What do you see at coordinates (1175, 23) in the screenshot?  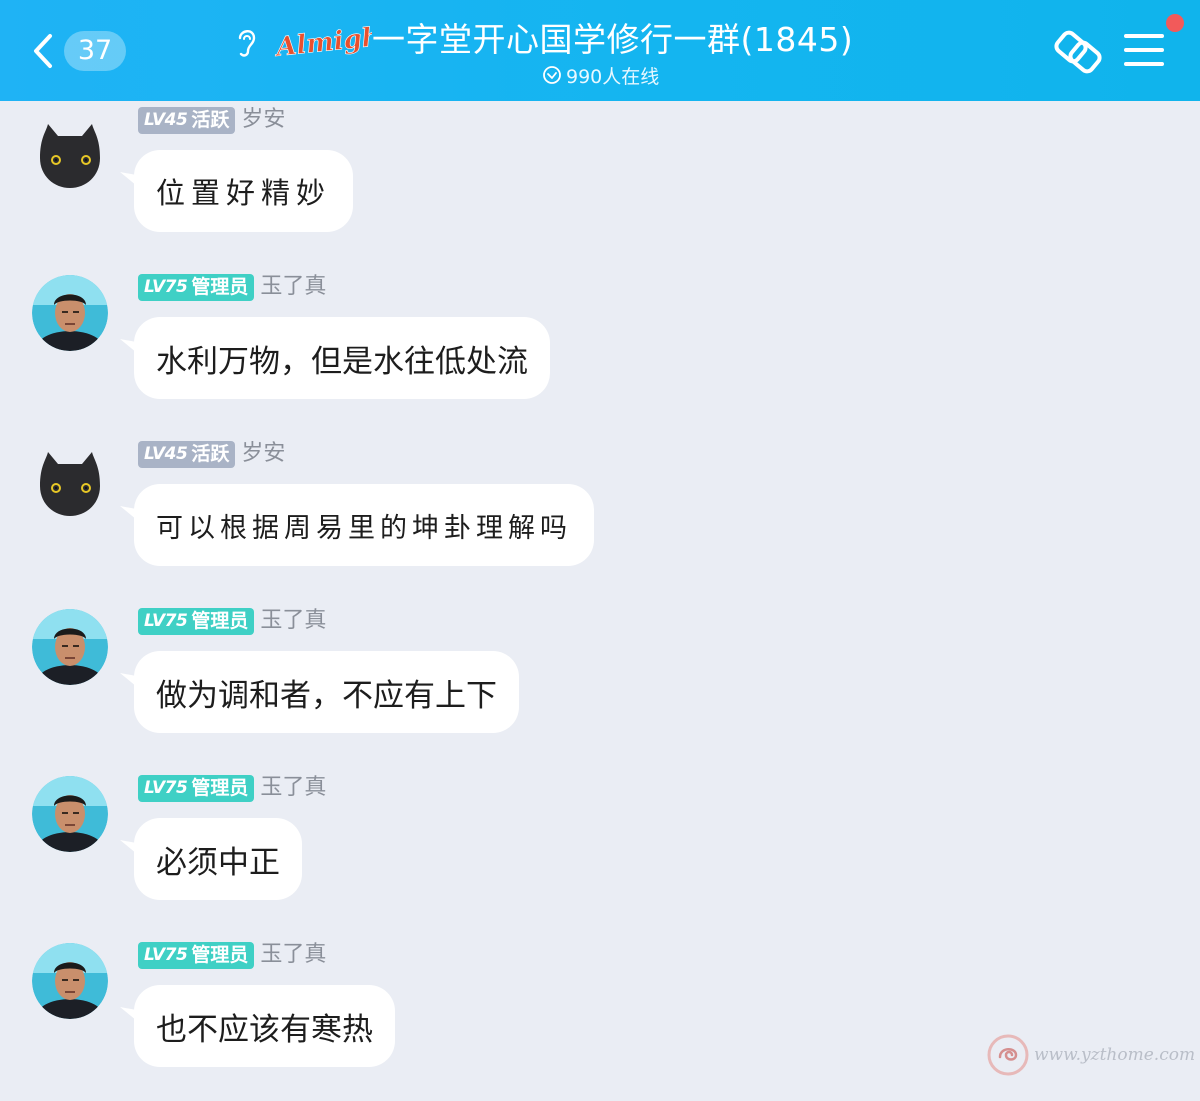 I see `notification-dot` at bounding box center [1175, 23].